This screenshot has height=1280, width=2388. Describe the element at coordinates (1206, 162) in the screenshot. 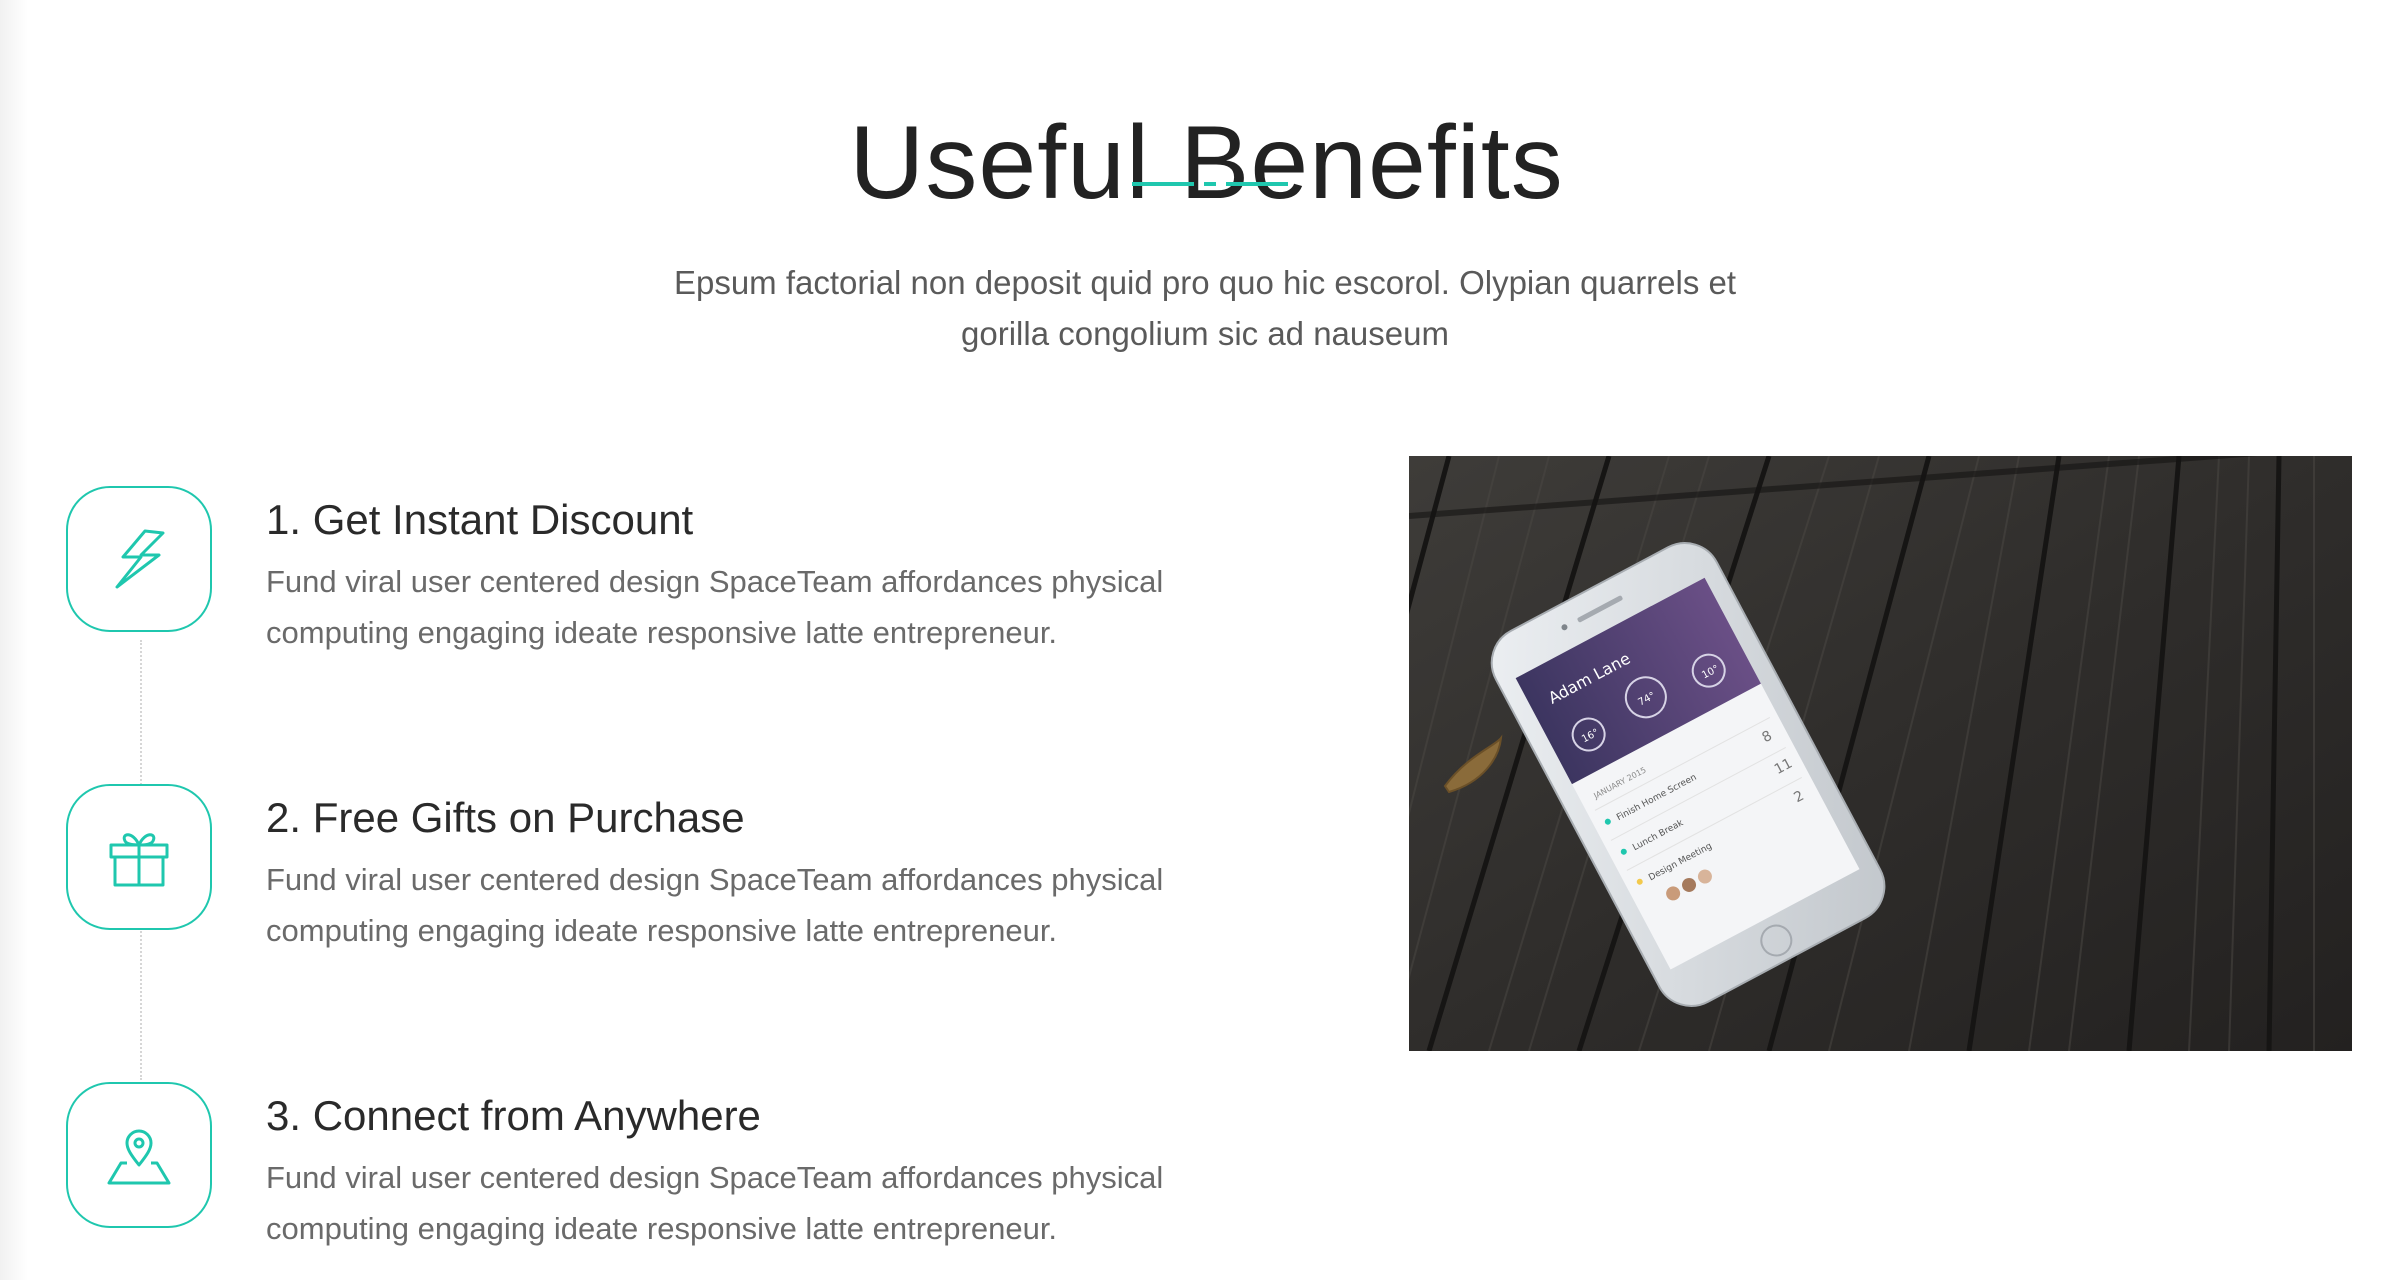

I see `page-title: Useful Benefits` at that location.